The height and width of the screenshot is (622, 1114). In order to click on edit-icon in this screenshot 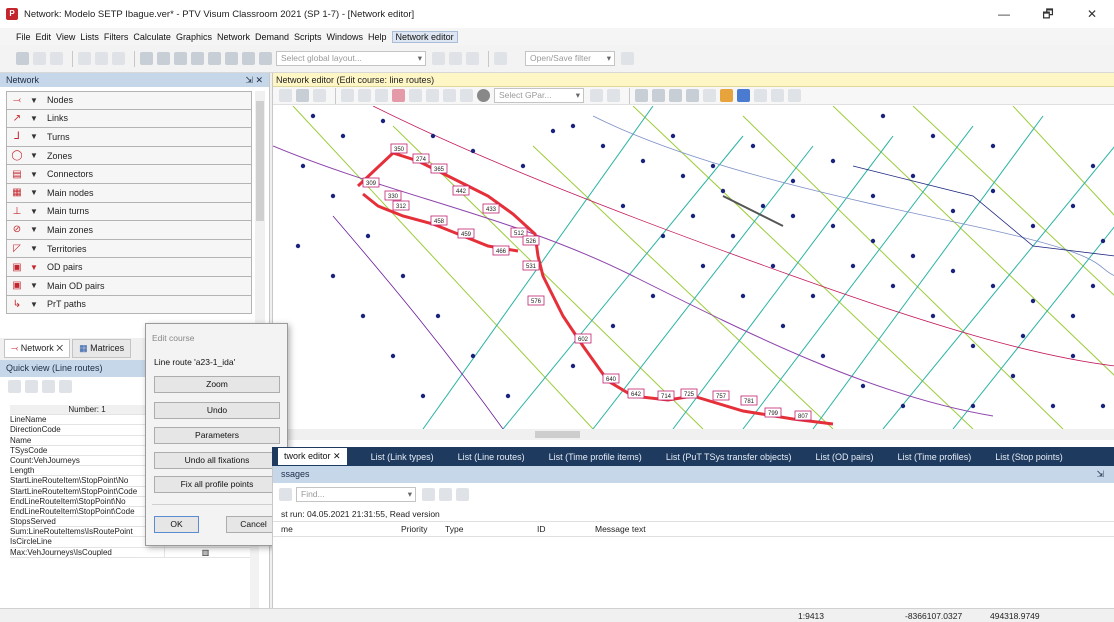, I will do `click(381, 95)`.